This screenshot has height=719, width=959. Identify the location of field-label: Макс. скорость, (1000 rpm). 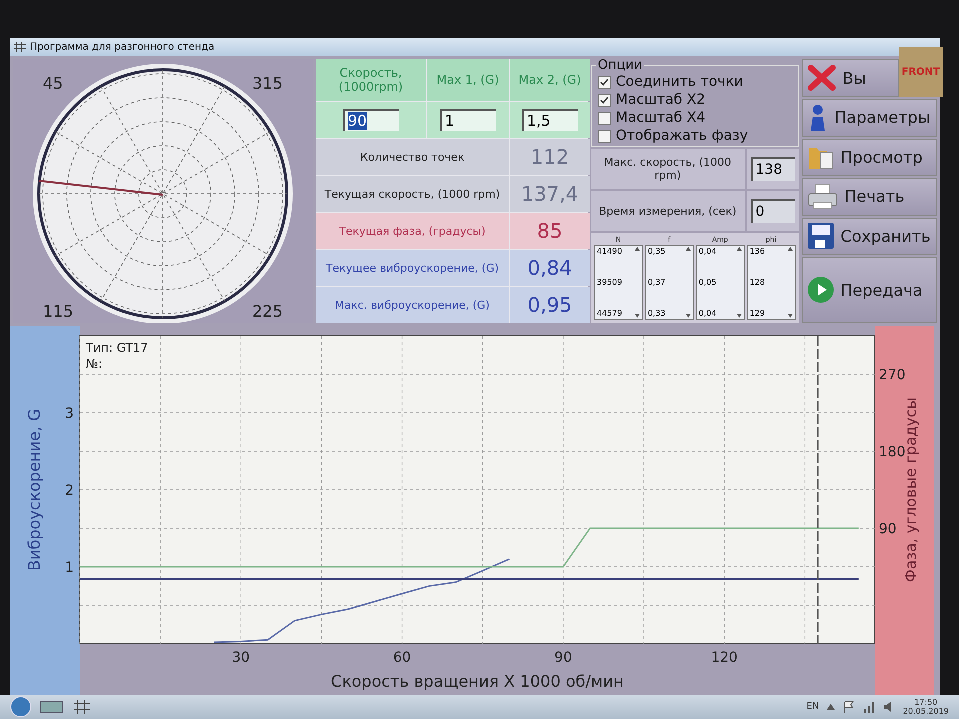
(668, 169).